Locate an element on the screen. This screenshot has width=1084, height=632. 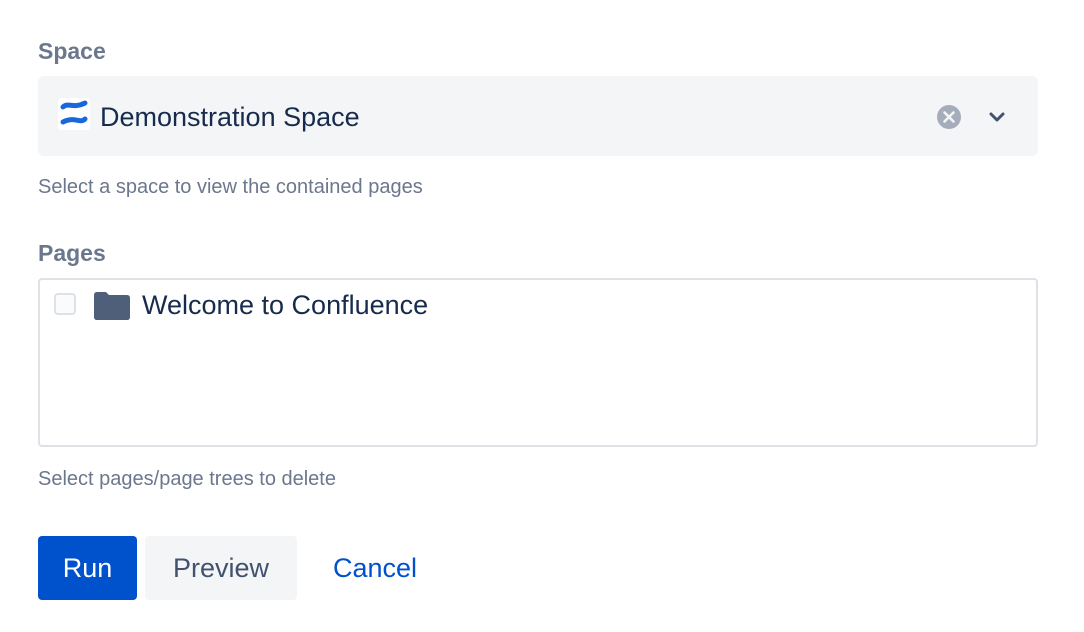
pages-helper-text: Select pages/page trees to delete is located at coordinates (187, 479).